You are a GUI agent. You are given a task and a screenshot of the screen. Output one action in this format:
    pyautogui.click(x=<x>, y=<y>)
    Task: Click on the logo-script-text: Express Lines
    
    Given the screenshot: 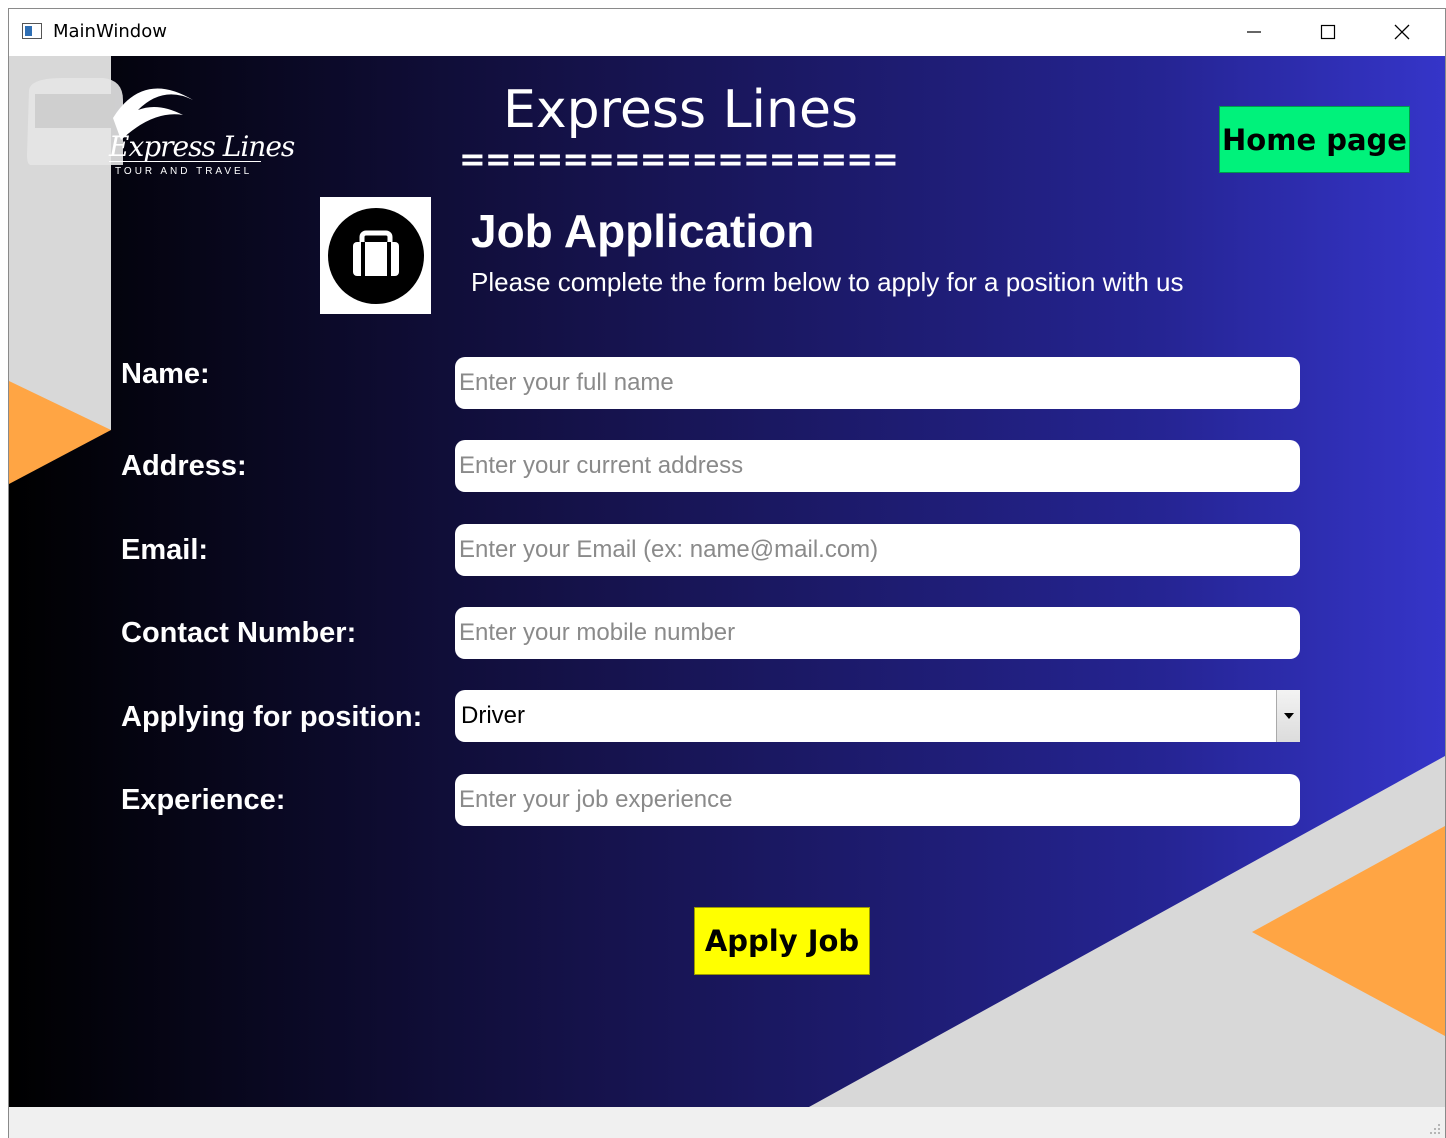 What is the action you would take?
    pyautogui.click(x=202, y=146)
    